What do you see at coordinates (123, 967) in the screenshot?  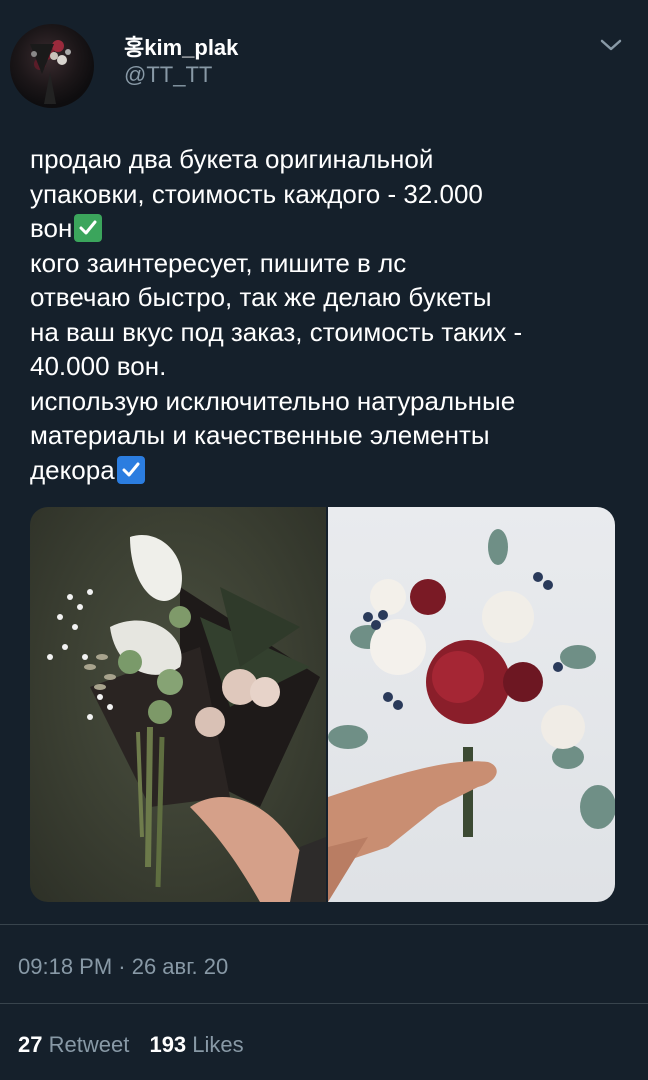 I see `tweet-timestamp: 09:18 PM · 26 авг. 20` at bounding box center [123, 967].